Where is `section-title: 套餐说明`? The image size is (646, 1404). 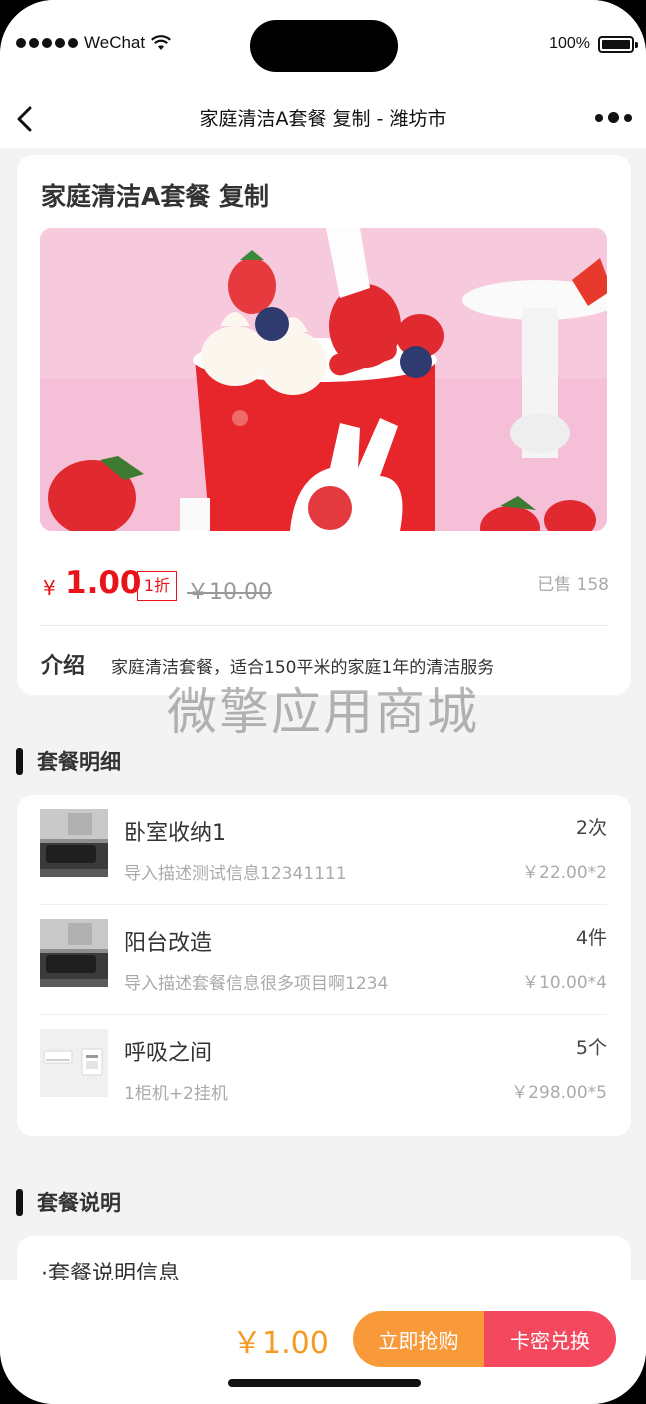
section-title: 套餐说明 is located at coordinates (79, 1203).